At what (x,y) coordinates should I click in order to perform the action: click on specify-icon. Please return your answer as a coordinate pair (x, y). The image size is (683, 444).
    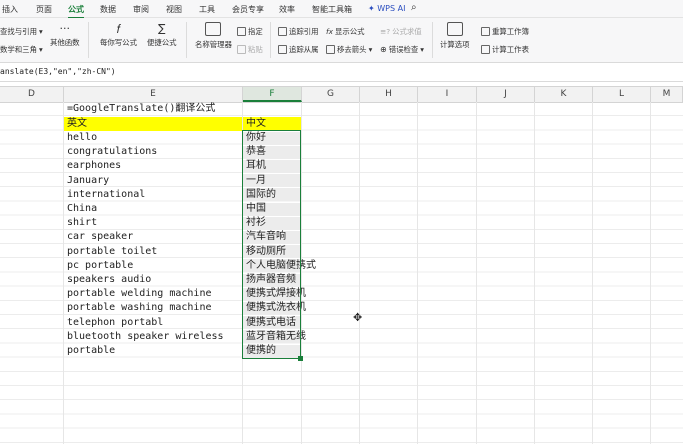
    Looking at the image, I should click on (241, 31).